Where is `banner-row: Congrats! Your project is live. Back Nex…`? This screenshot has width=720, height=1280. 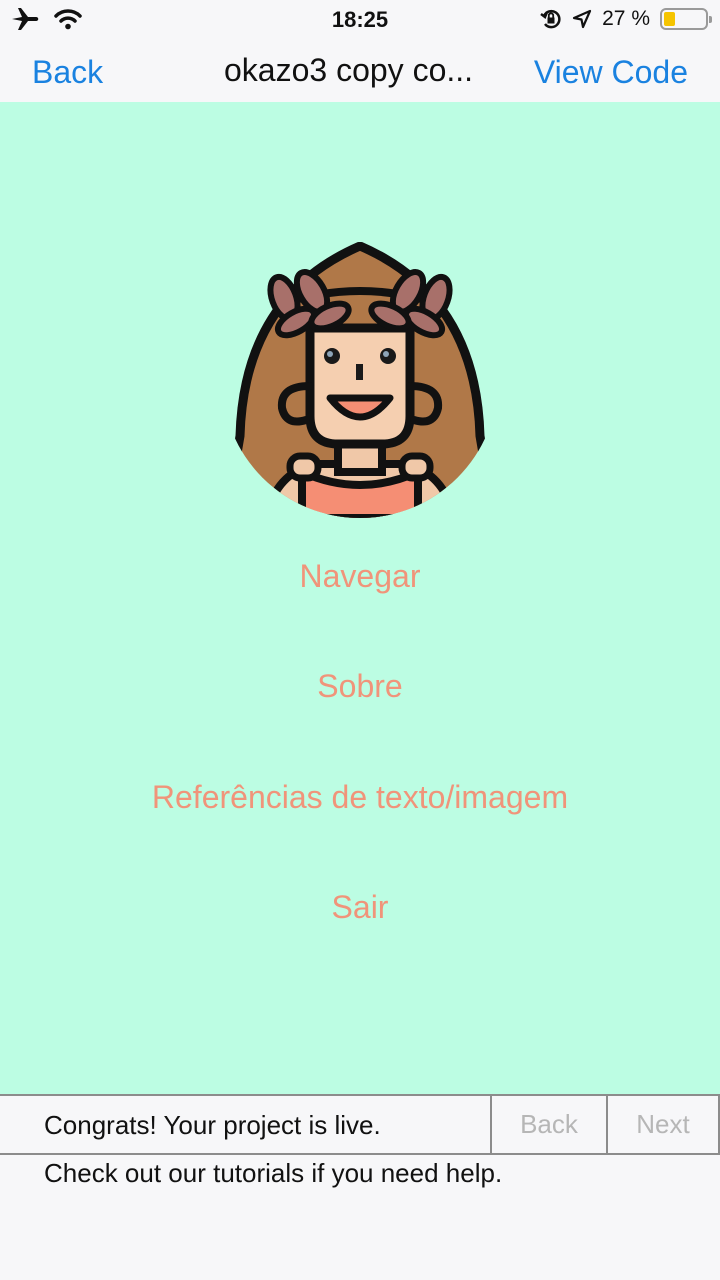
banner-row: Congrats! Your project is live. Back Nex… is located at coordinates (360, 1124).